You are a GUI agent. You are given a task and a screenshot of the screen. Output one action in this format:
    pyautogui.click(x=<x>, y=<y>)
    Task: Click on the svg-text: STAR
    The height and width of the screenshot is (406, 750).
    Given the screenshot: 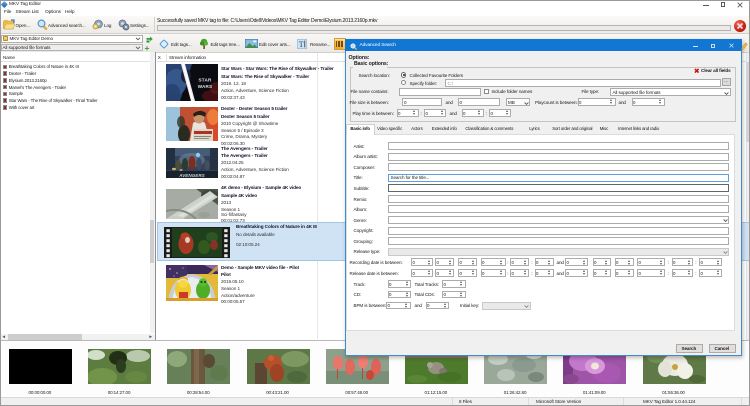 What is the action you would take?
    pyautogui.click(x=204, y=80)
    